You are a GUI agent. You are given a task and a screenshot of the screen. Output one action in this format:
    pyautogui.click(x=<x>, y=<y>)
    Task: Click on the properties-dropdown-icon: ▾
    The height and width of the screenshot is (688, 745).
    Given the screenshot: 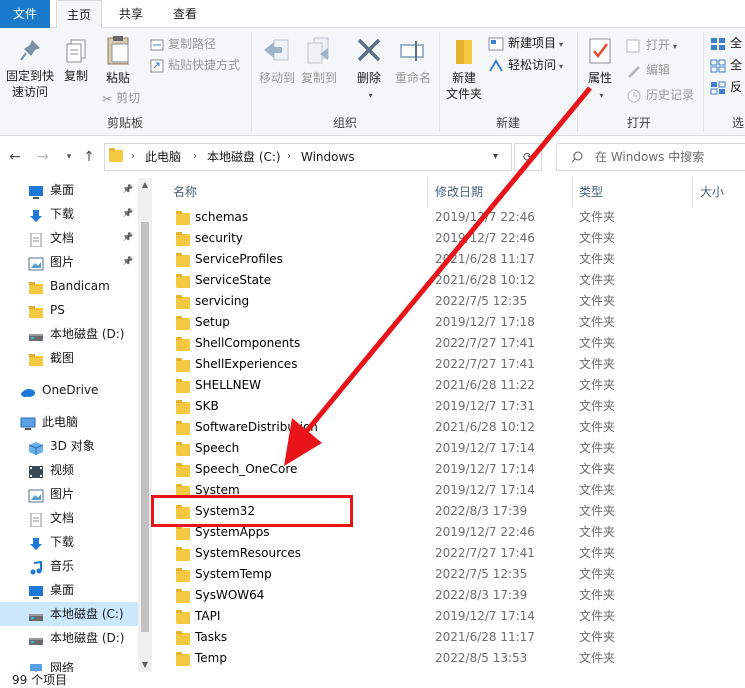 What is the action you would take?
    pyautogui.click(x=601, y=95)
    